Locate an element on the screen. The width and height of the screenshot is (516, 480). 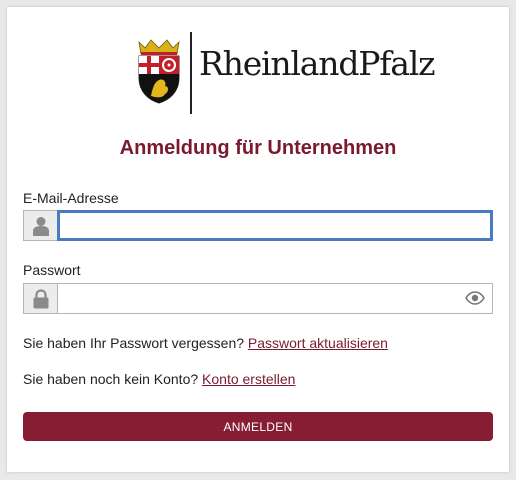
email-input is located at coordinates (275, 225).